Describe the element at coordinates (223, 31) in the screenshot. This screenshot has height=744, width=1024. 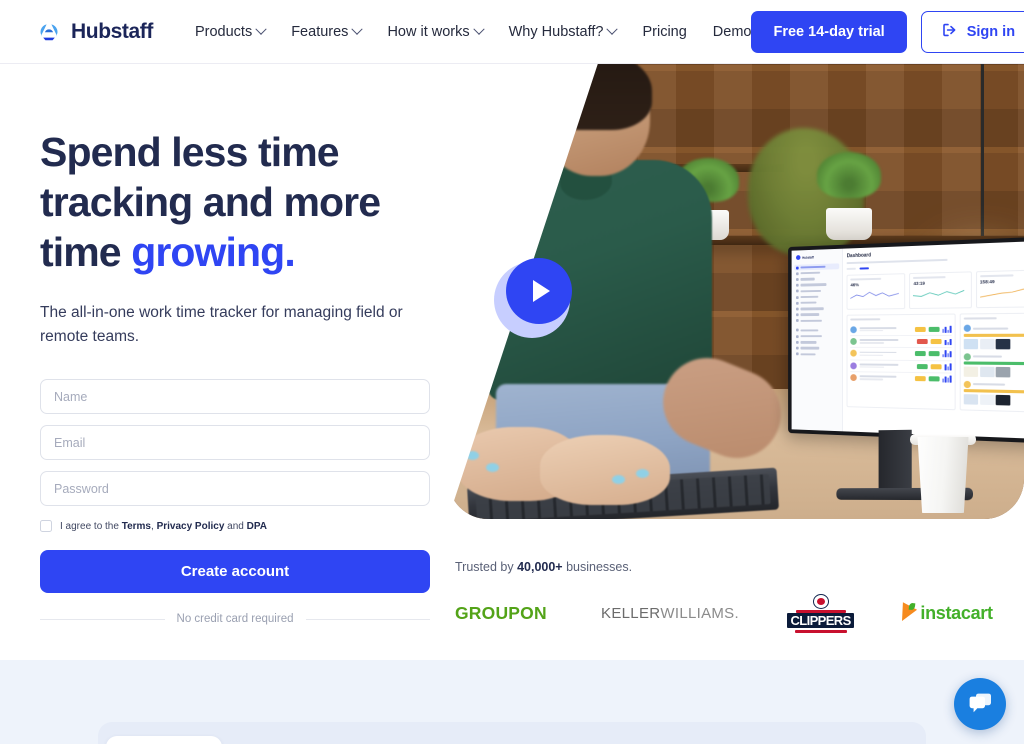
I see `nav-label: Products` at that location.